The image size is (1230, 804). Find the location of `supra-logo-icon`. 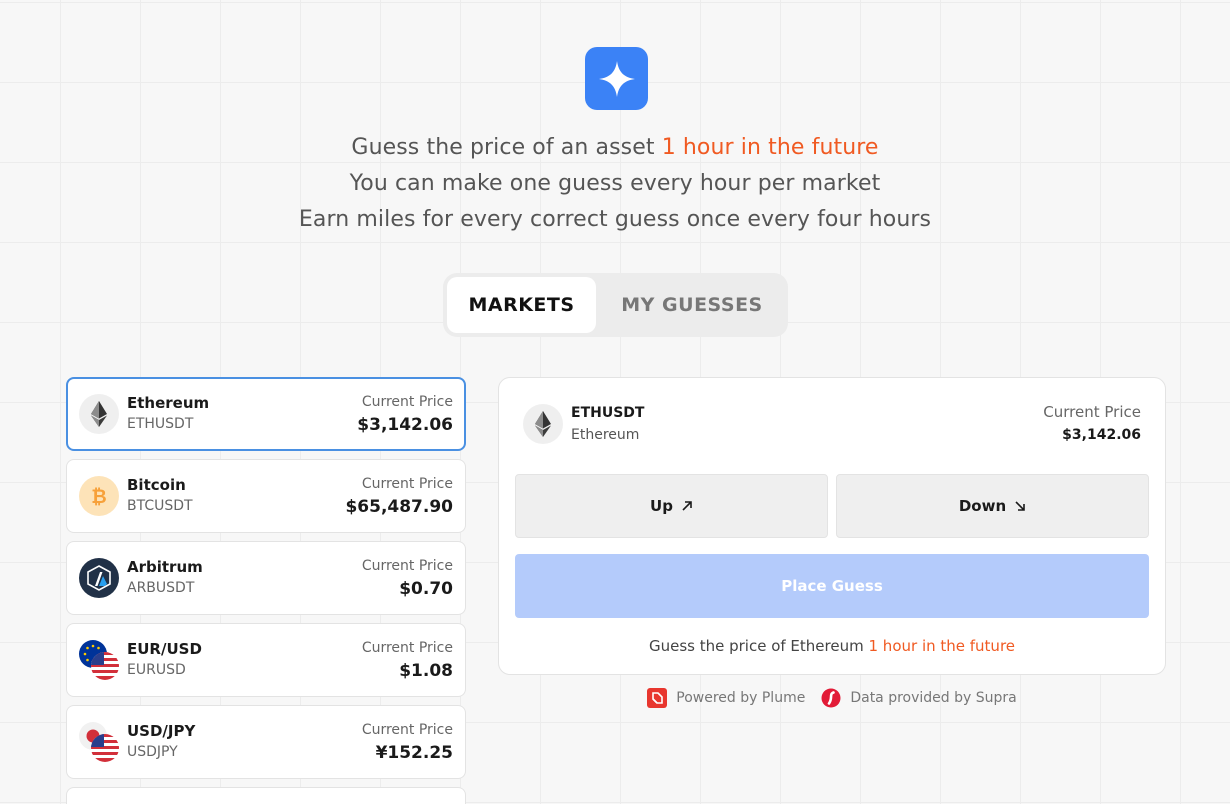

supra-logo-icon is located at coordinates (831, 698).